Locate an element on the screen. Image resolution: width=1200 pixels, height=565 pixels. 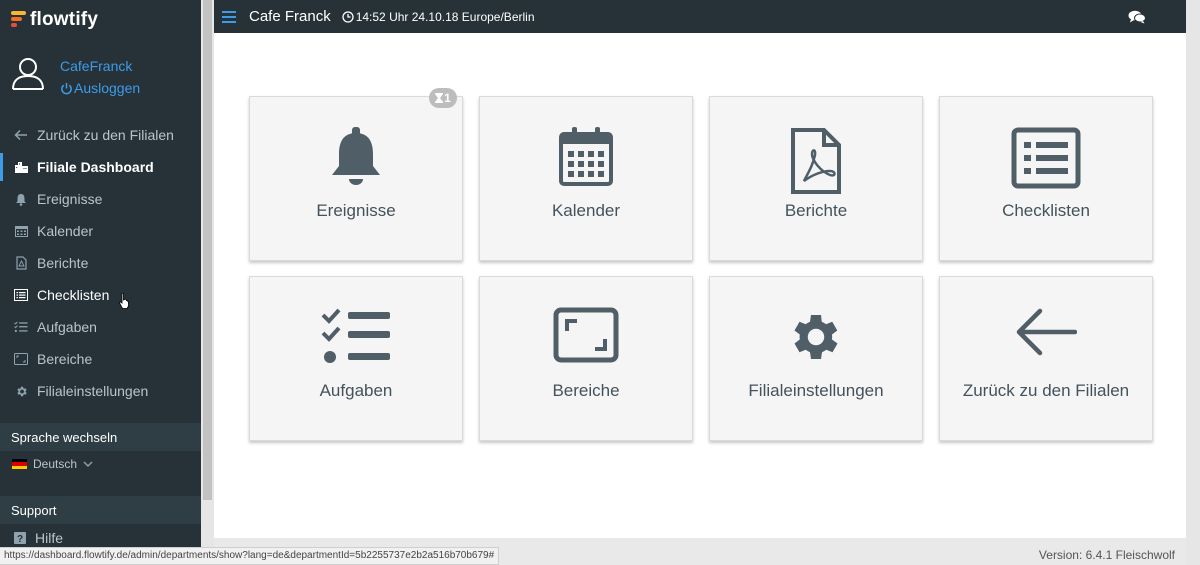
badge-count: 1 is located at coordinates (447, 98).